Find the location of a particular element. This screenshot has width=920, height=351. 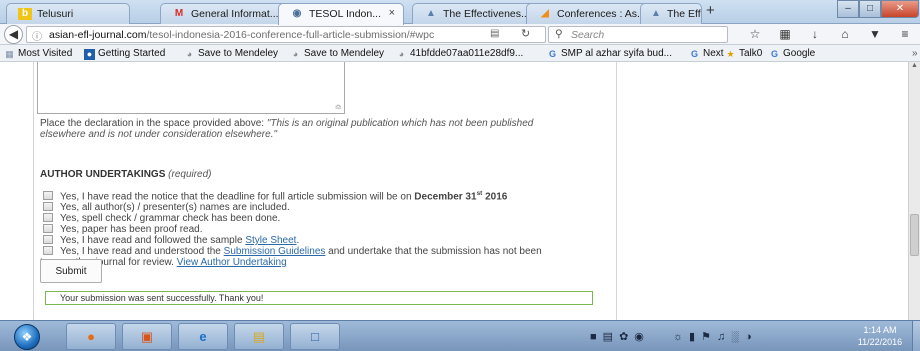

bookmark-next: G Next is located at coordinates (706, 54).